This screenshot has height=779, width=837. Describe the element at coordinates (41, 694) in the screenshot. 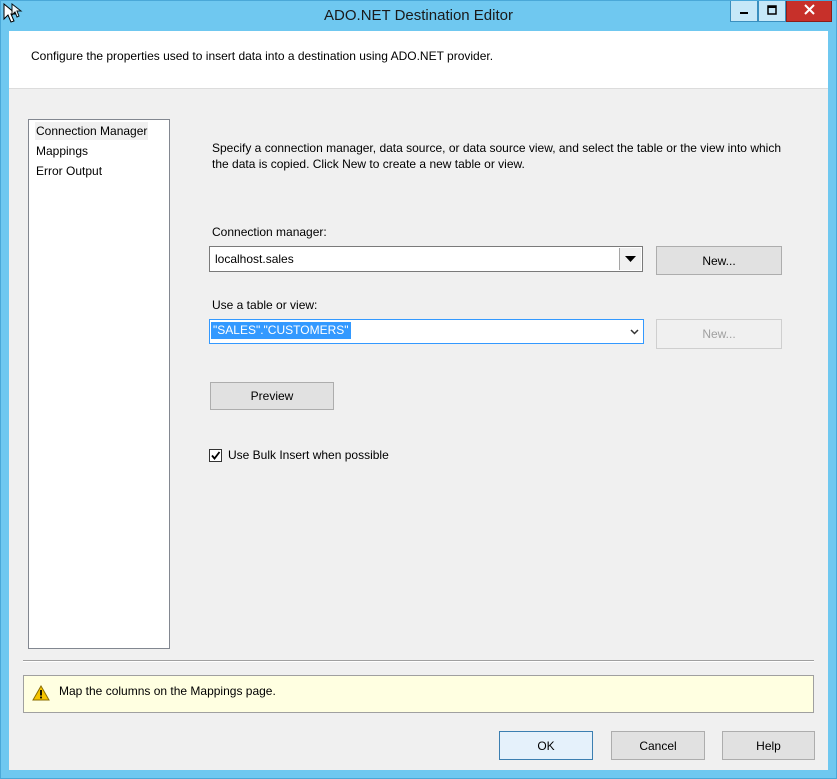

I see `warning-icon` at that location.